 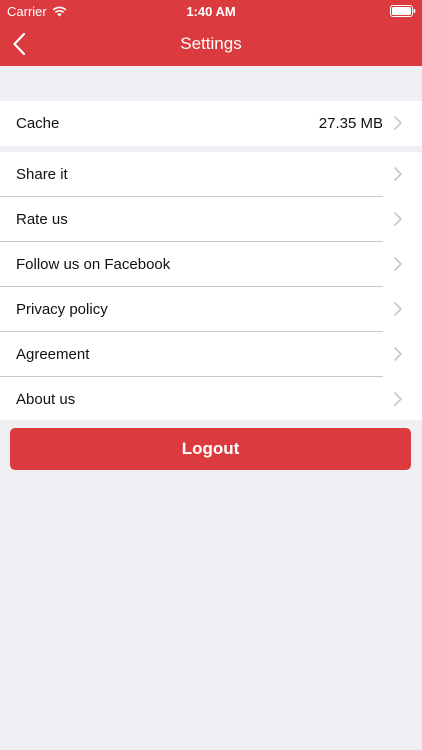 What do you see at coordinates (210, 449) in the screenshot?
I see `logout-button: Logout` at bounding box center [210, 449].